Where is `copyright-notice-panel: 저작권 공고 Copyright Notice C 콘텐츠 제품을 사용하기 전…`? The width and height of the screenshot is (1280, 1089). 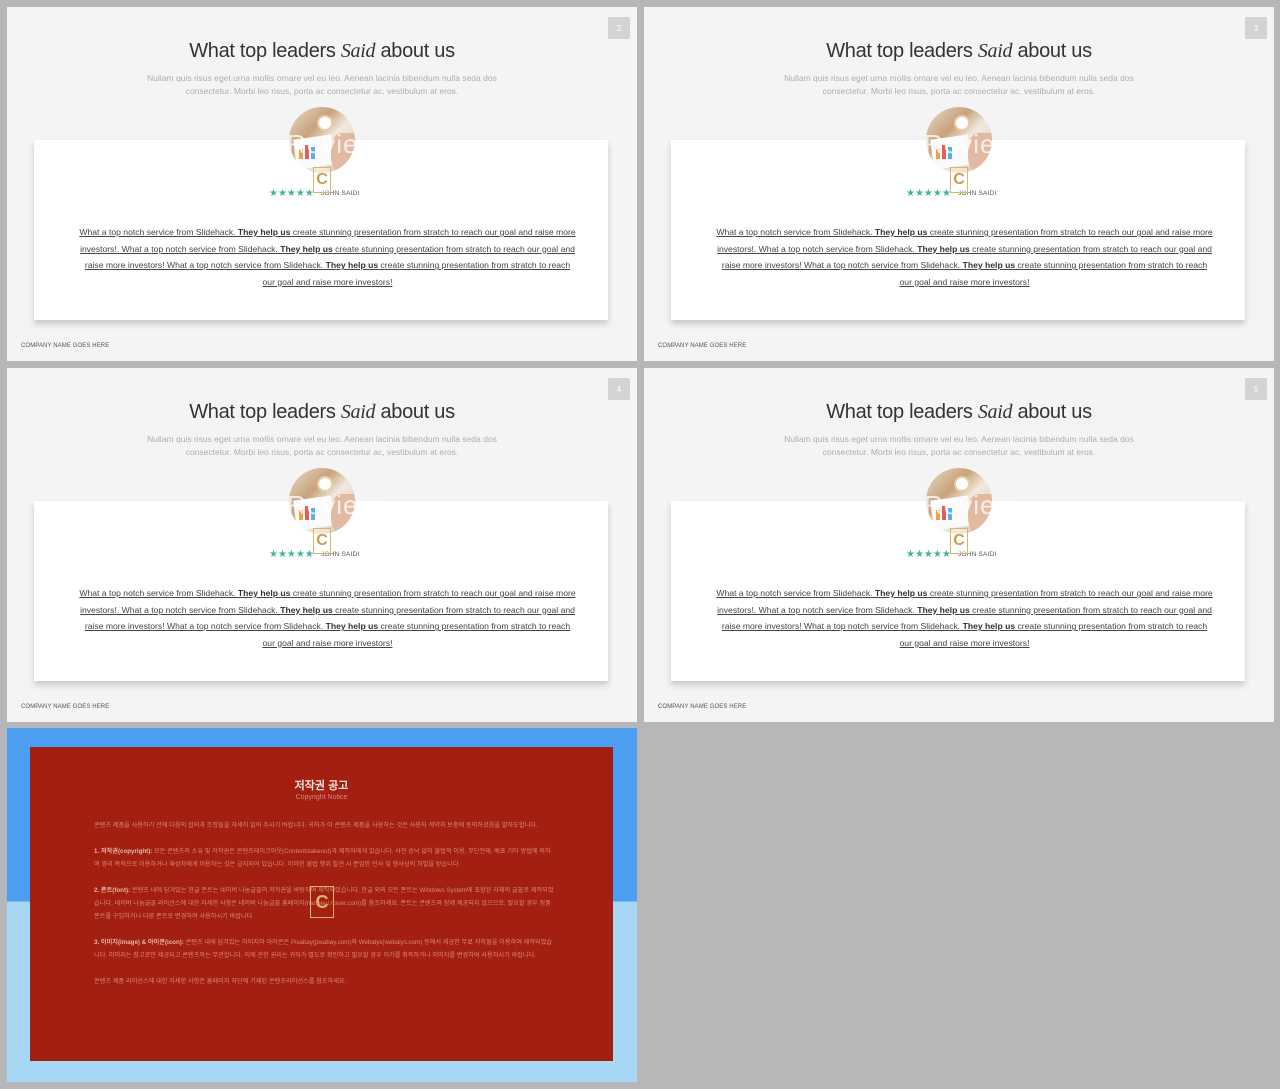
copyright-notice-panel: 저작권 공고 Copyright Notice C 콘텐츠 제품을 사용하기 전… is located at coordinates (321, 904).